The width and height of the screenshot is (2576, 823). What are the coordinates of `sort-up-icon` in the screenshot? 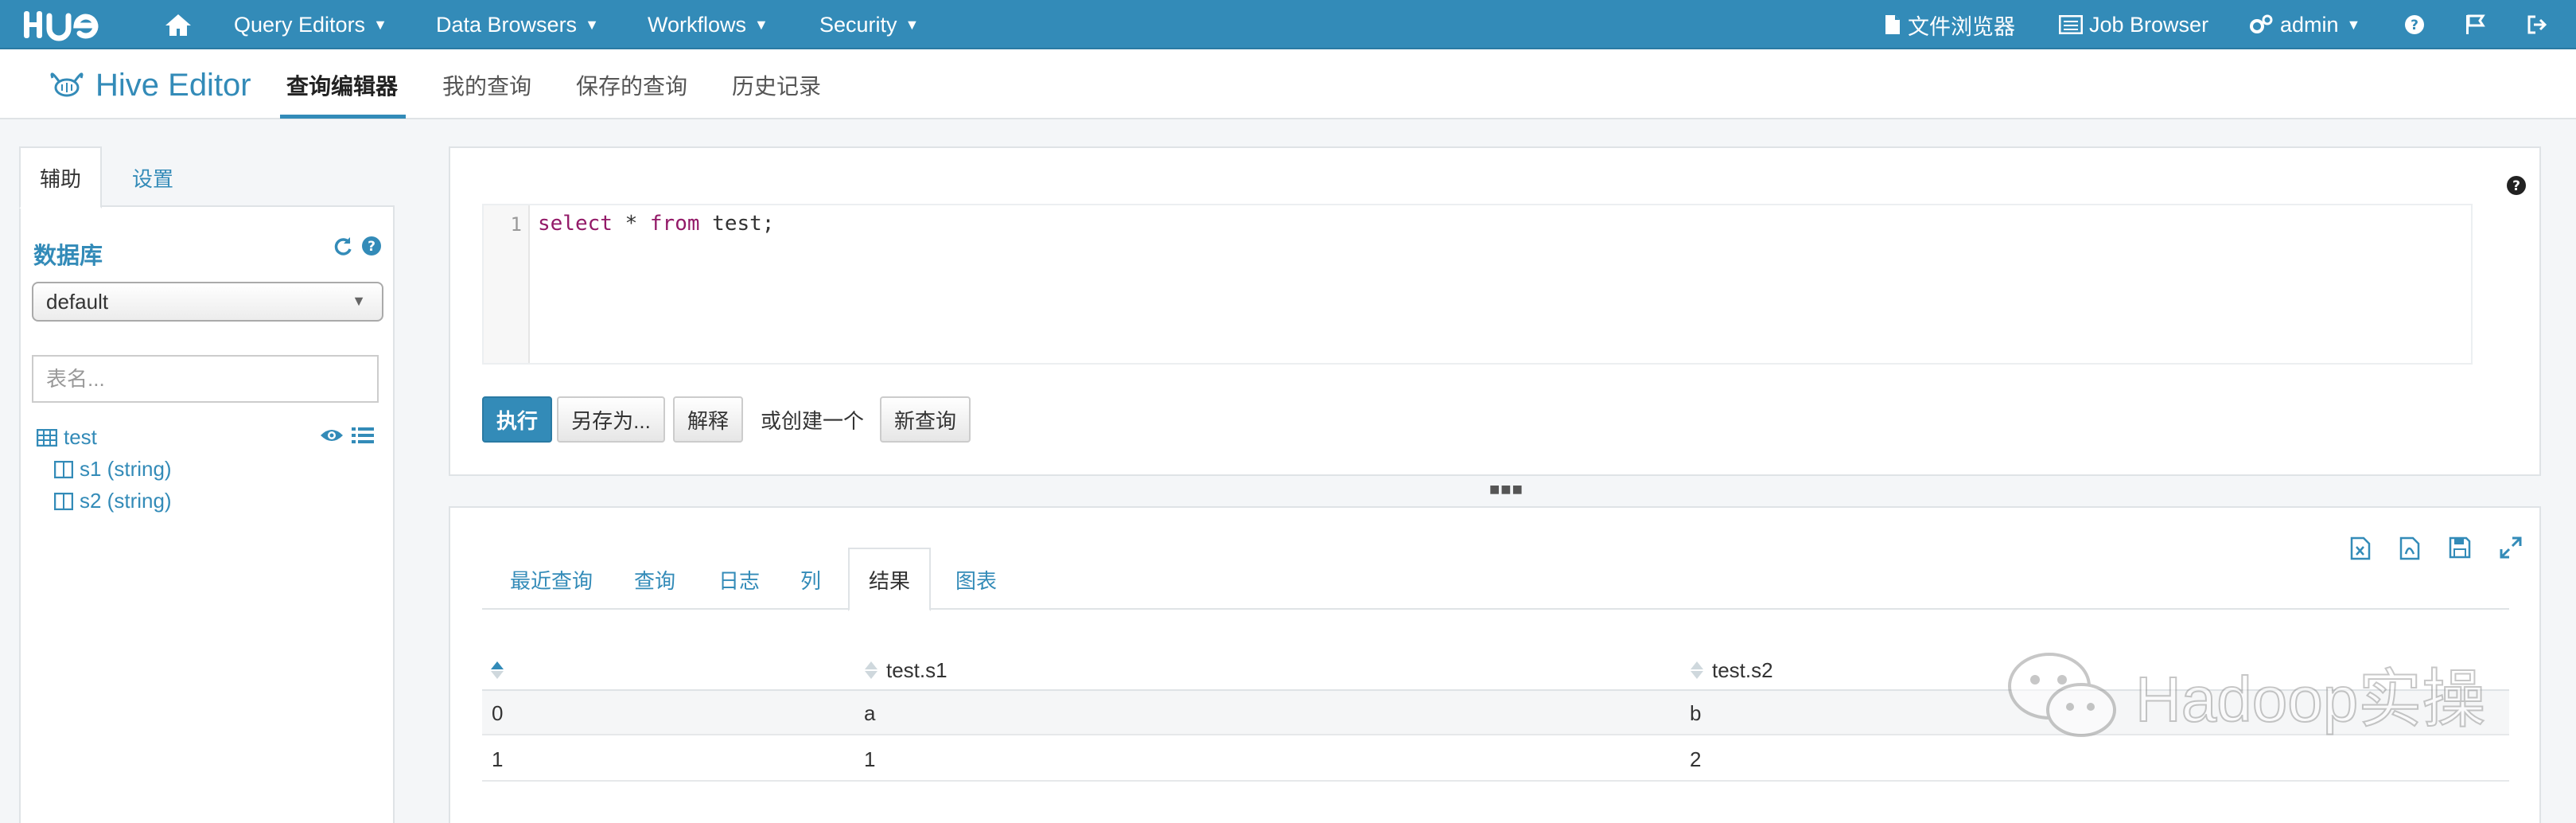 It's located at (498, 670).